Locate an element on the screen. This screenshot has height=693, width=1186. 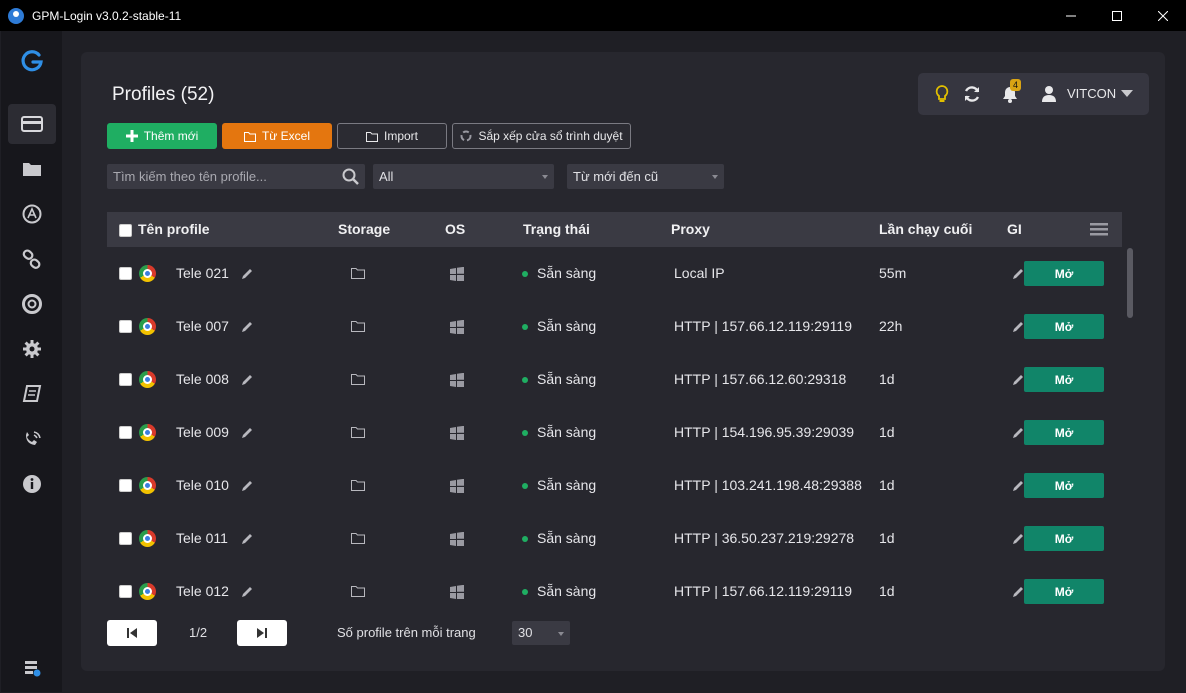
user-menu-toggle is located at coordinates (1127, 94).